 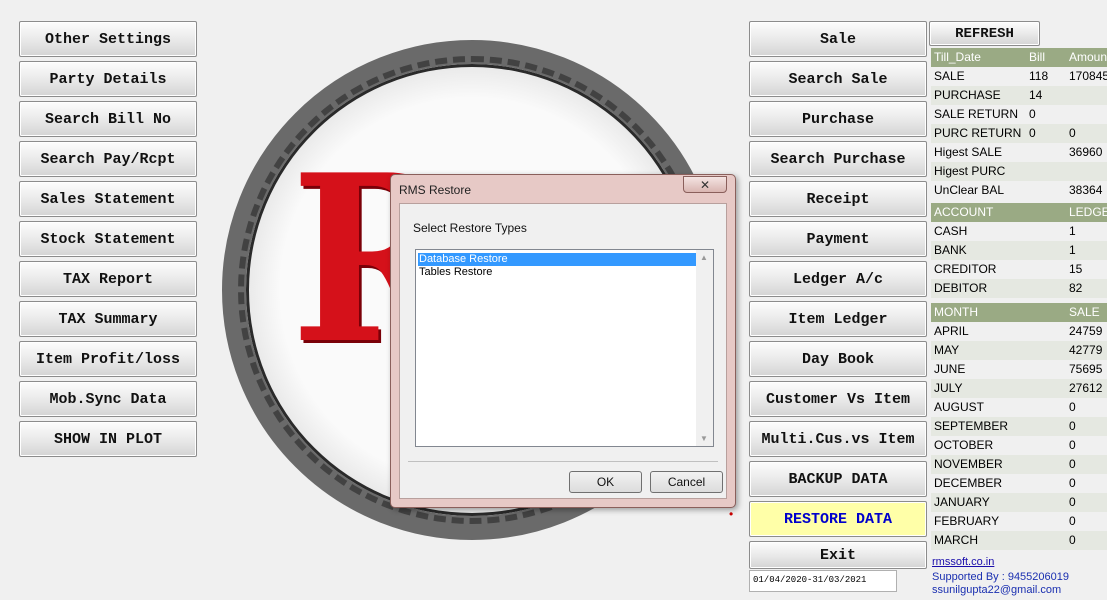 I want to click on row-label: CREDITOR, so click(x=965, y=269).